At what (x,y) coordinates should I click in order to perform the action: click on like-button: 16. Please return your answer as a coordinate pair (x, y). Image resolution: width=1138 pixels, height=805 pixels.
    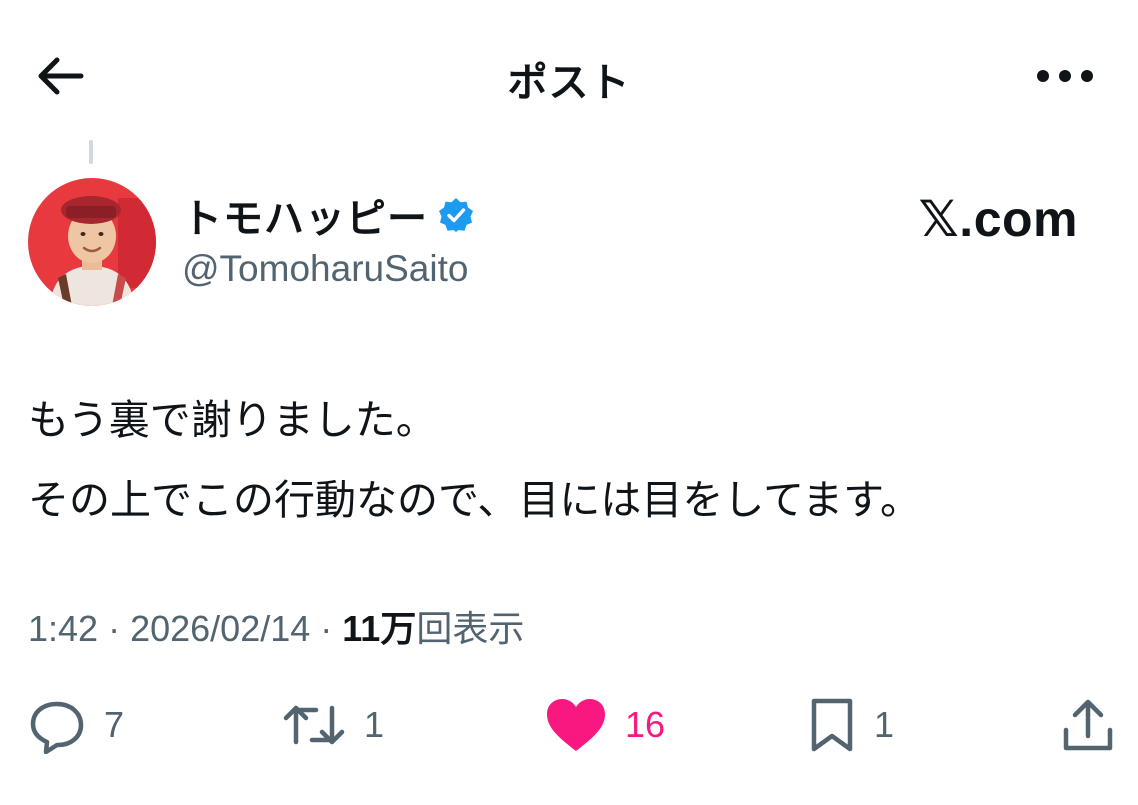
    Looking at the image, I should click on (605, 725).